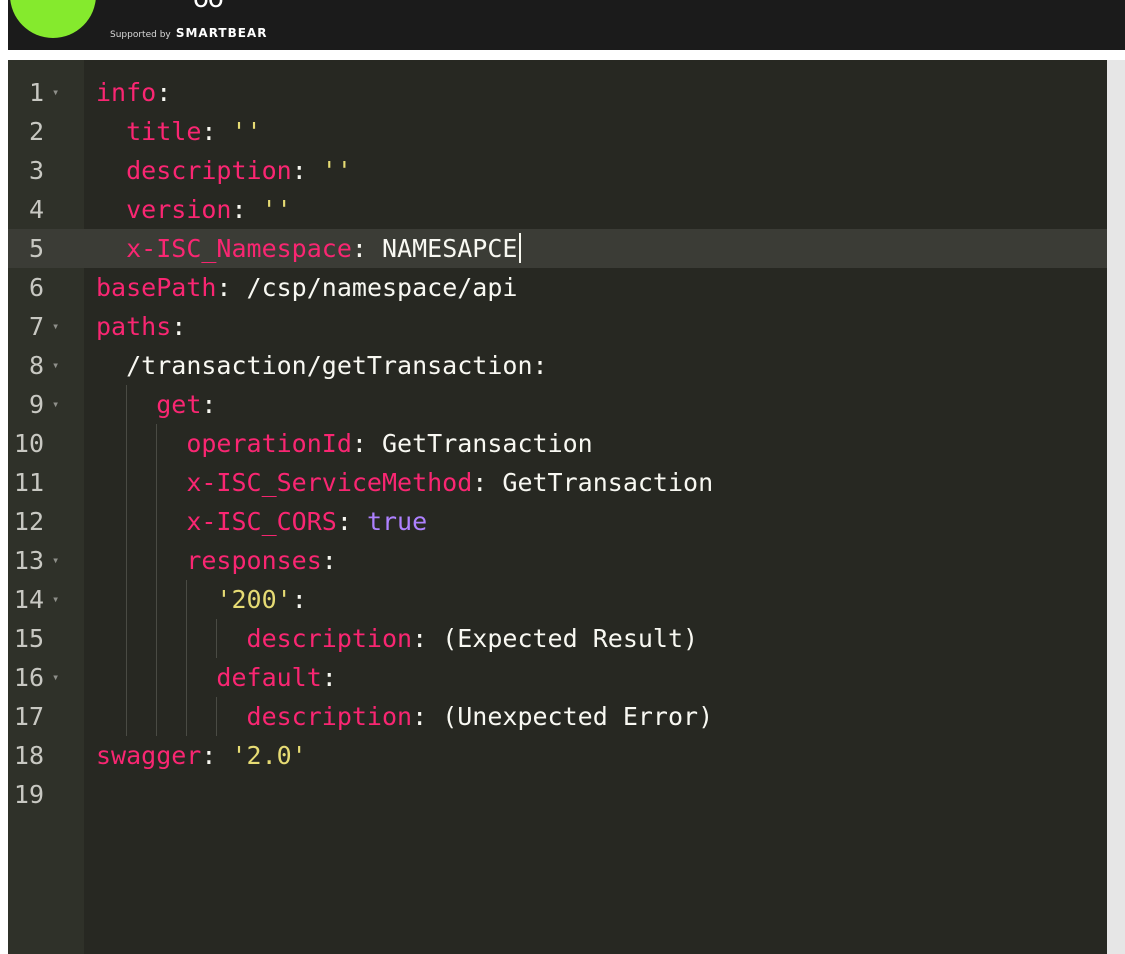 Image resolution: width=1125 pixels, height=954 pixels. Describe the element at coordinates (28, 716) in the screenshot. I see `line-number: 17` at that location.